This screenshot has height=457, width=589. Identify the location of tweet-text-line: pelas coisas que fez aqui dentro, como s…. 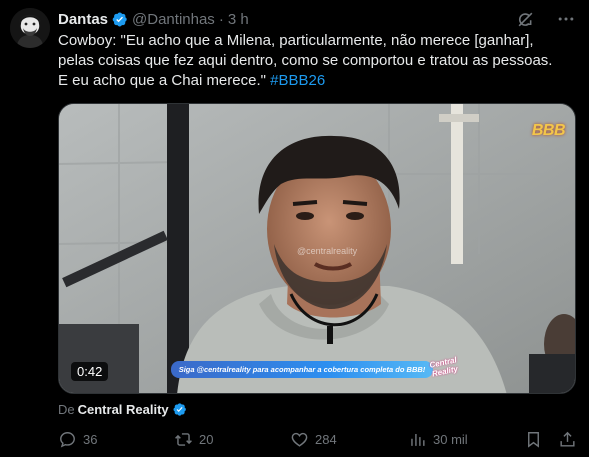
(305, 60).